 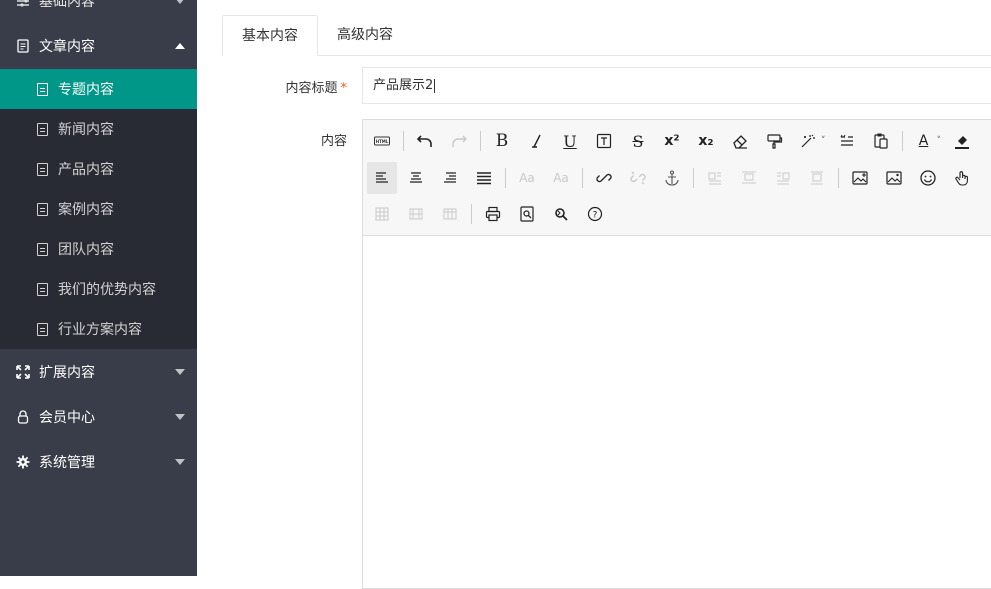 I want to click on subscript-icon: x₂, so click(x=706, y=141).